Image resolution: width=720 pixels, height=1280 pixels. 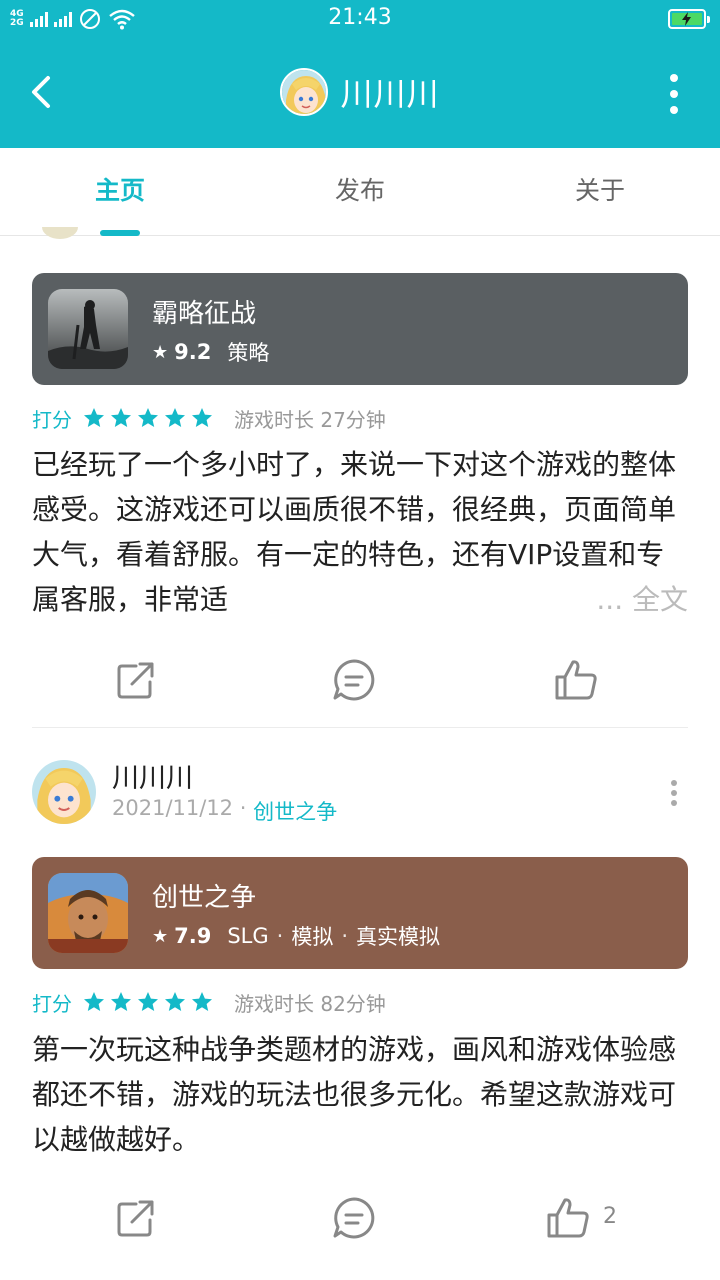 I want to click on page-title: 川川川, so click(x=390, y=94).